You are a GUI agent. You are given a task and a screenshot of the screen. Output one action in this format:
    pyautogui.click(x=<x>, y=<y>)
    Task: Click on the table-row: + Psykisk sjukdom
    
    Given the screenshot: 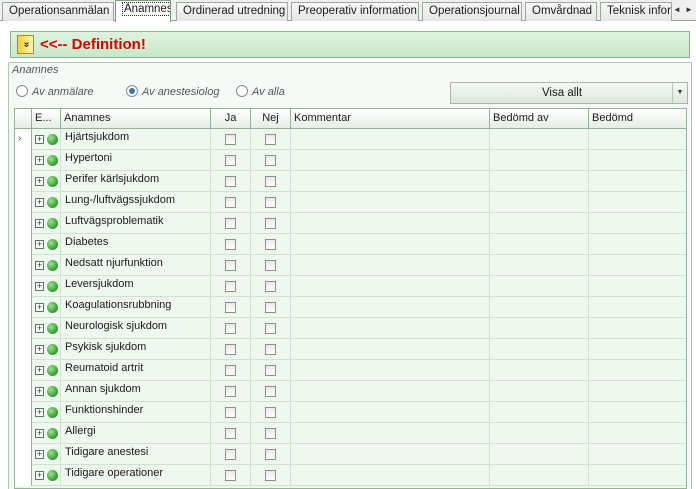 What is the action you would take?
    pyautogui.click(x=350, y=349)
    